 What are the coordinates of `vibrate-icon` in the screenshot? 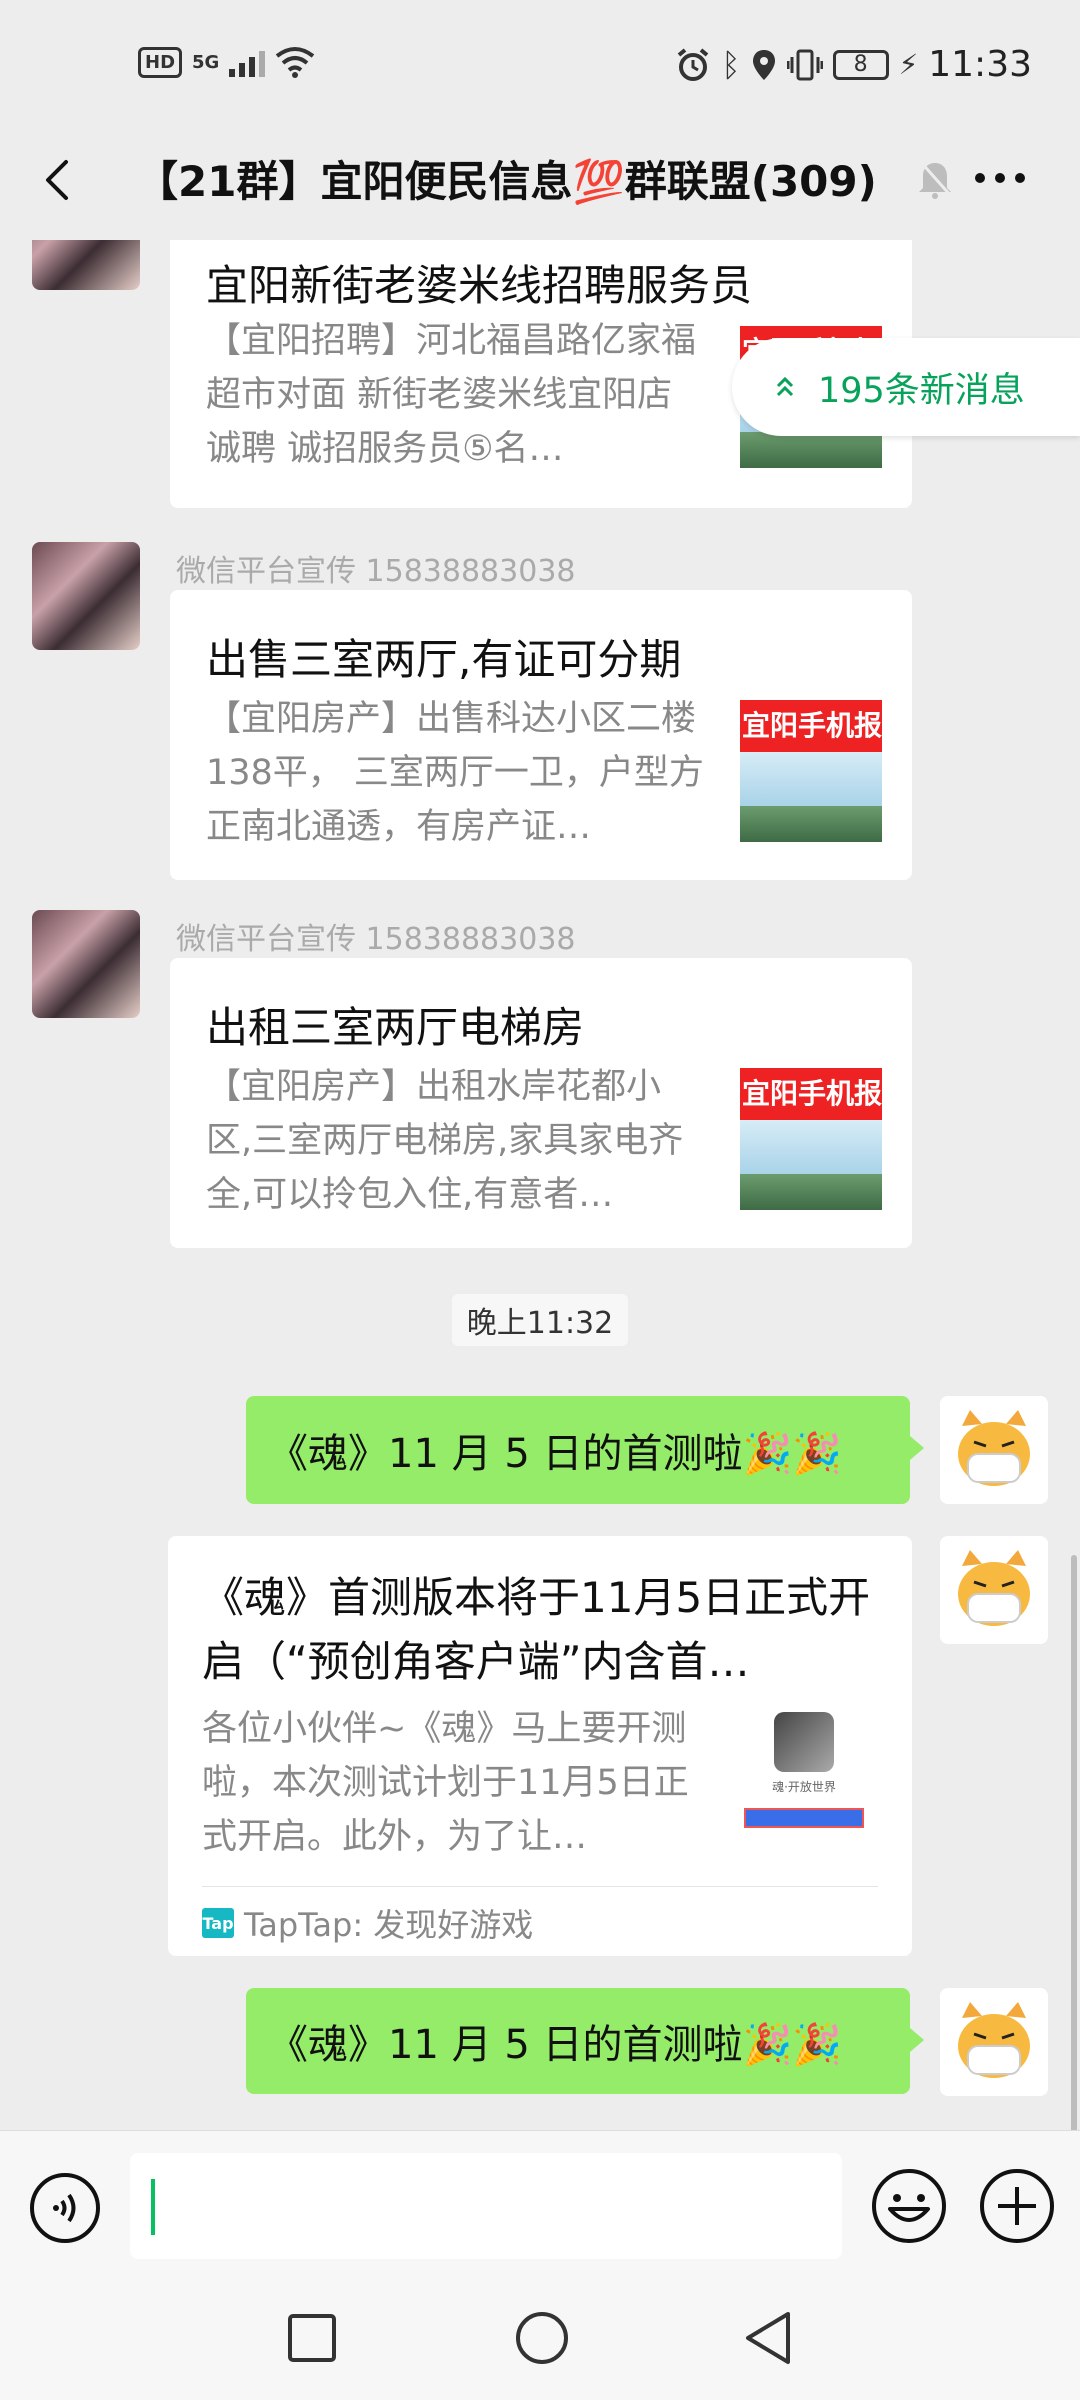 It's located at (804, 64).